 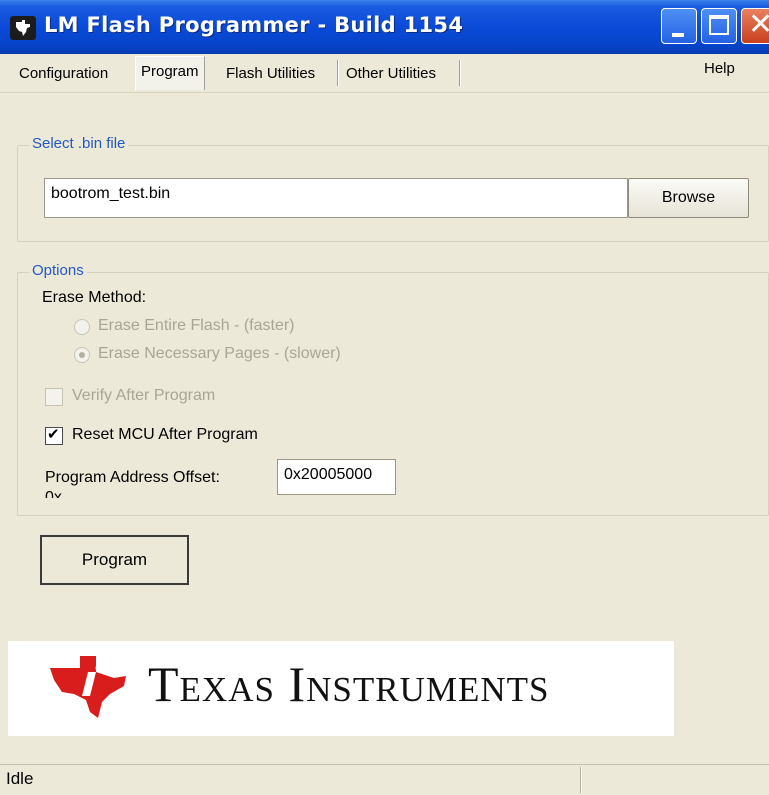 What do you see at coordinates (679, 26) in the screenshot?
I see `minimize-button` at bounding box center [679, 26].